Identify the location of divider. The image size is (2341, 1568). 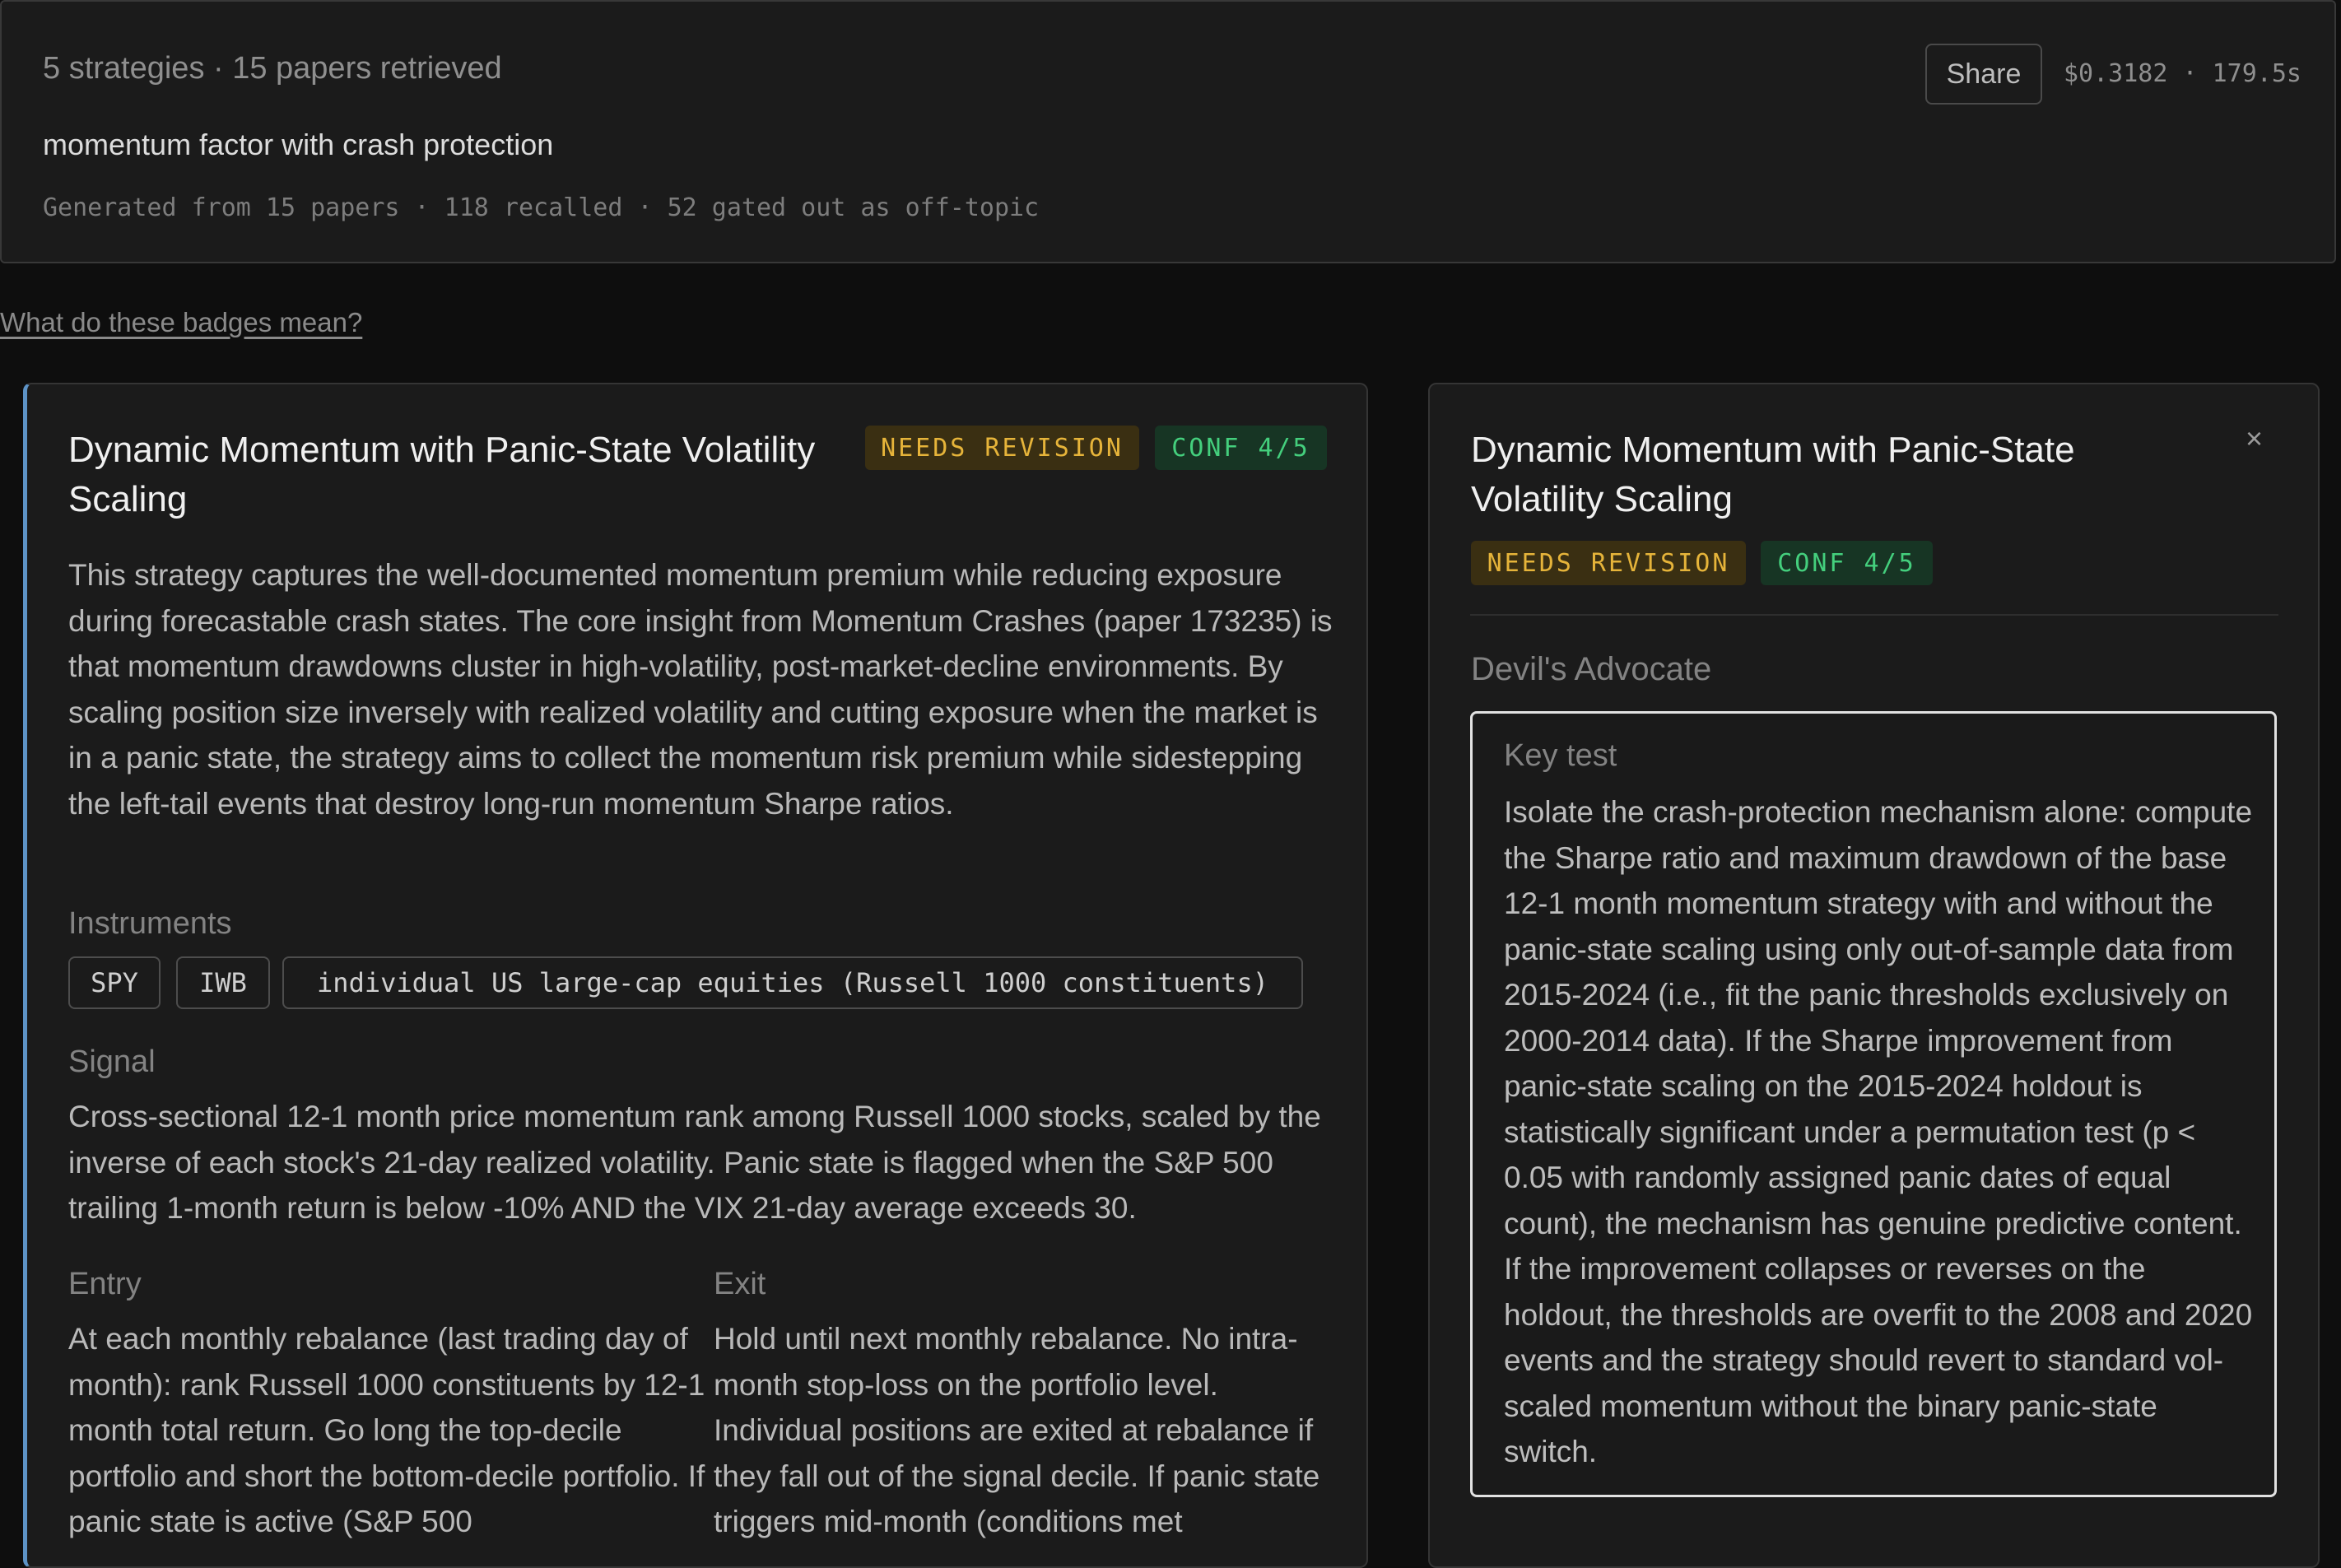
(1874, 615).